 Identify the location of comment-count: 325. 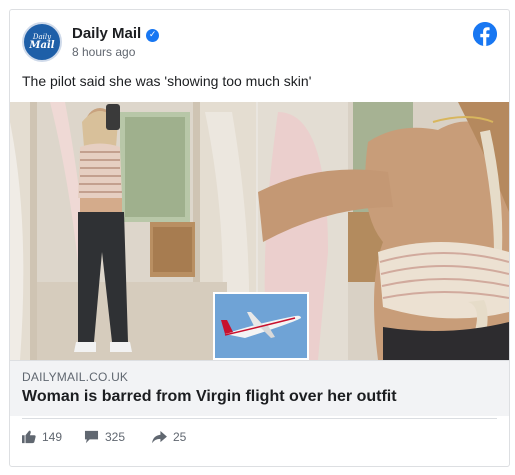
(115, 437).